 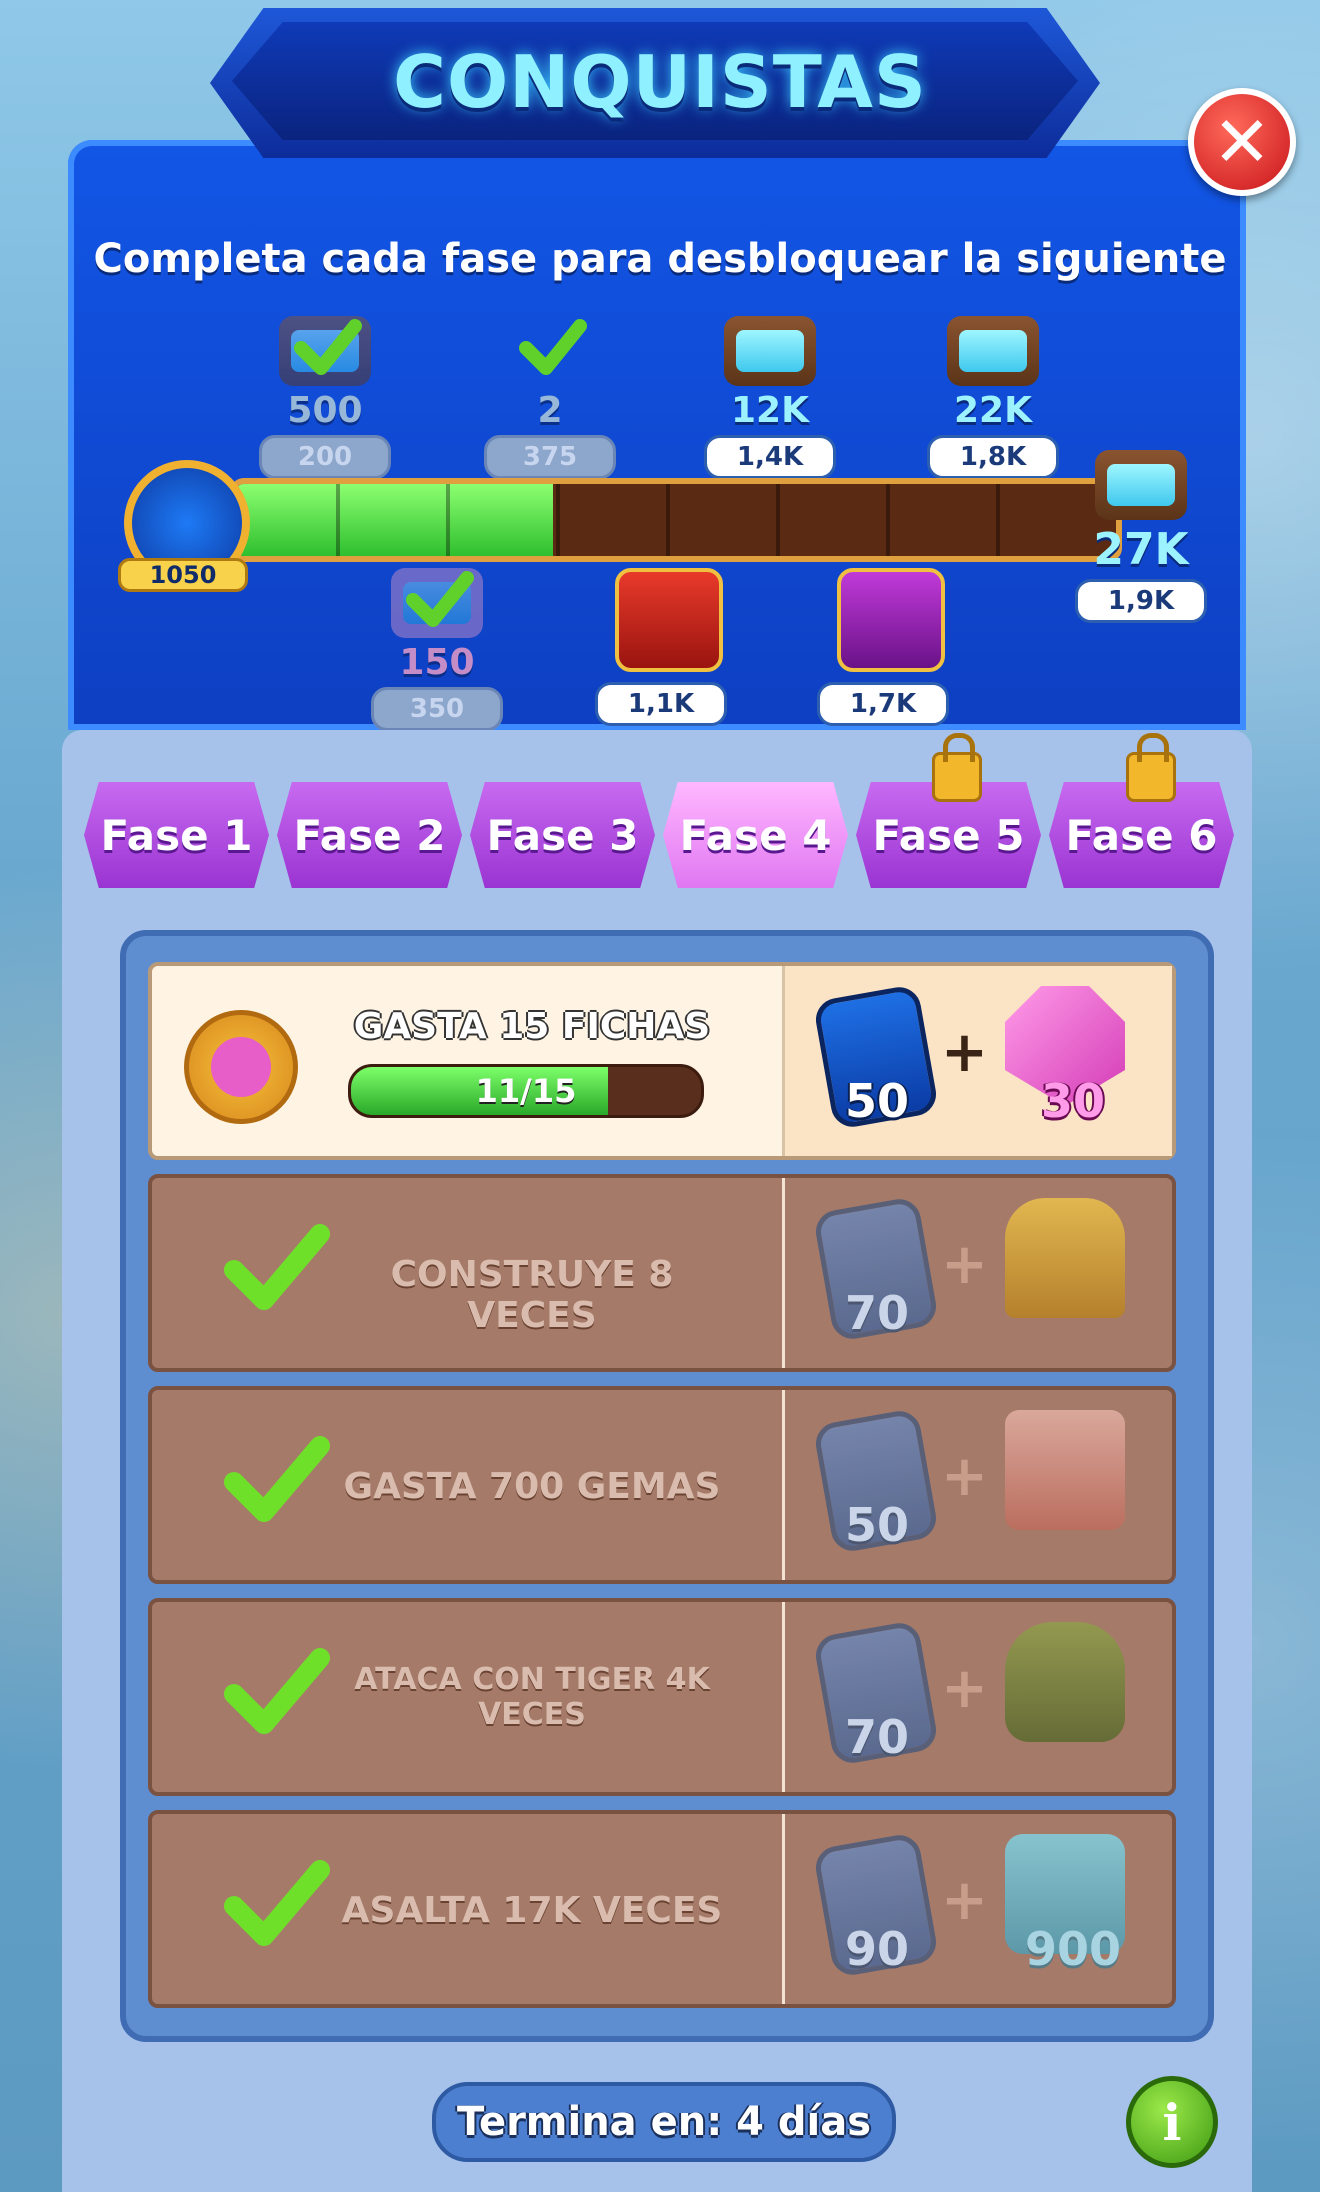 I want to click on phase-progress-bar, so click(x=676, y=520).